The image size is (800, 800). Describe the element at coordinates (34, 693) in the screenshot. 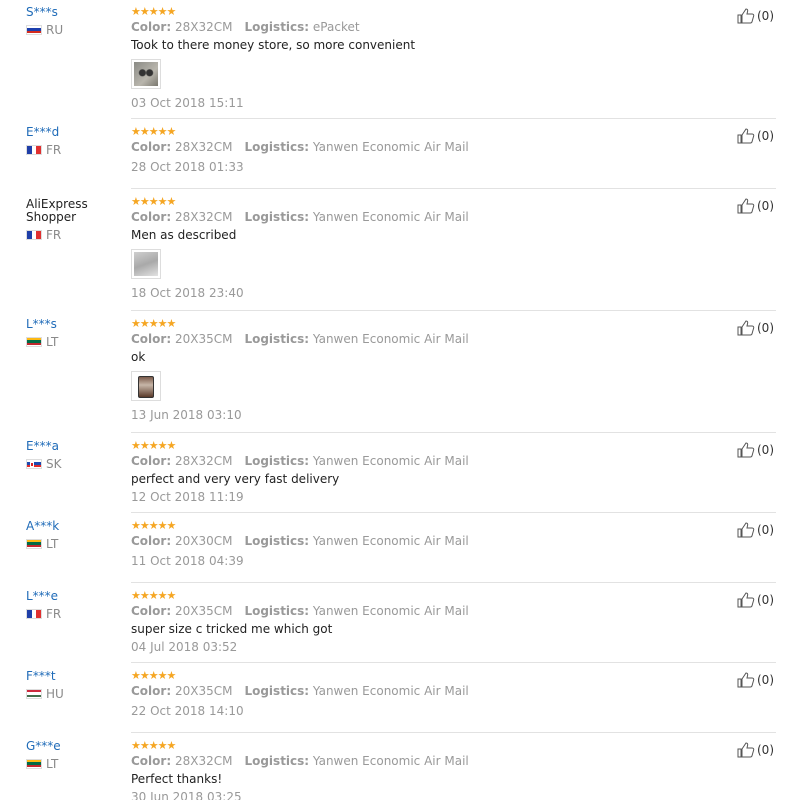

I see `hu-flag-icon` at that location.